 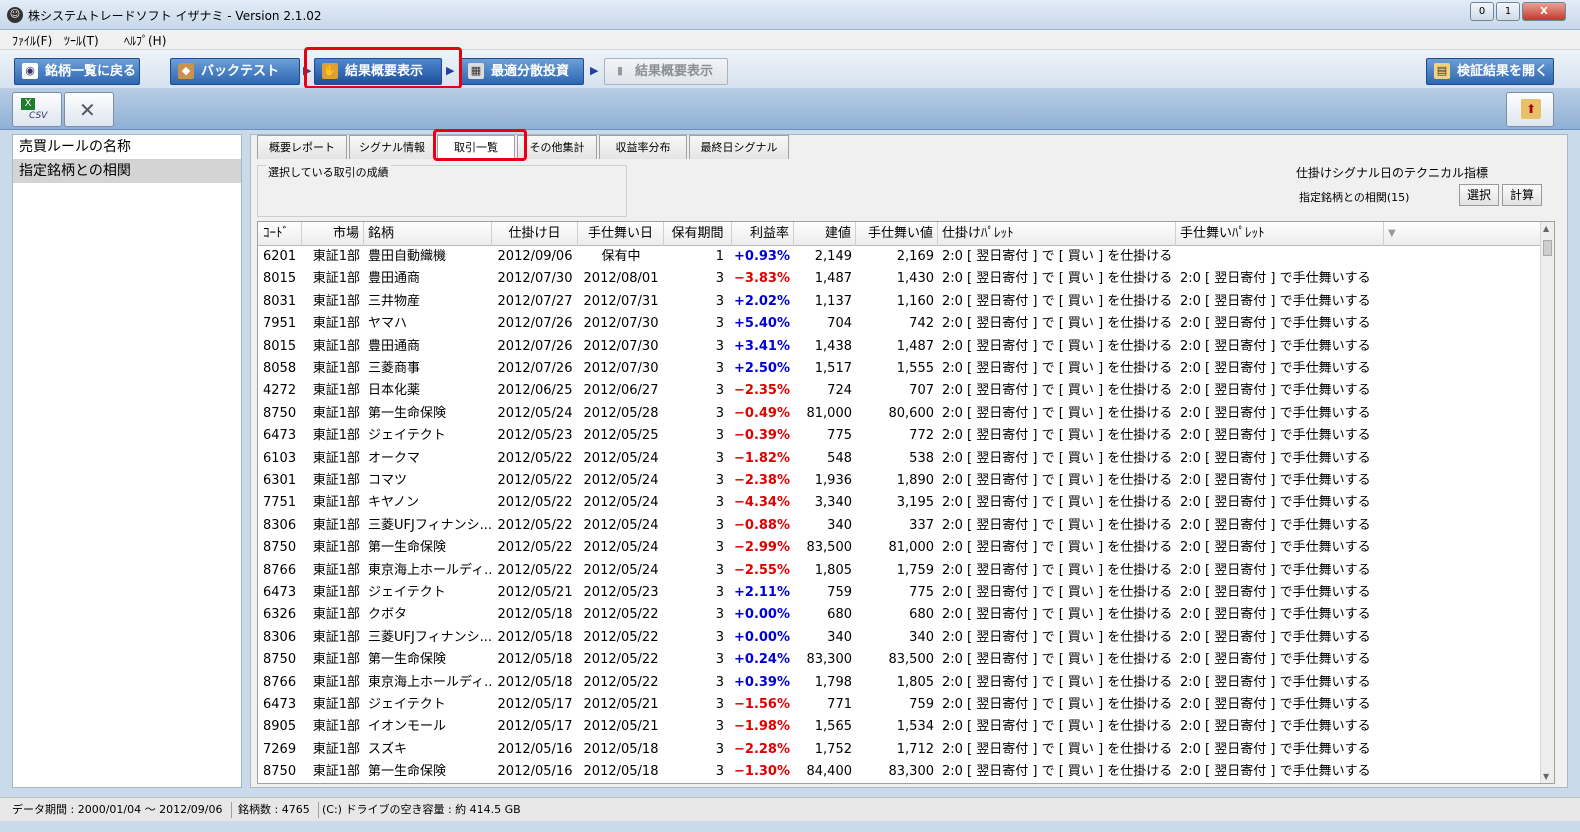 I want to click on header-name: 銘柄, so click(x=428, y=234).